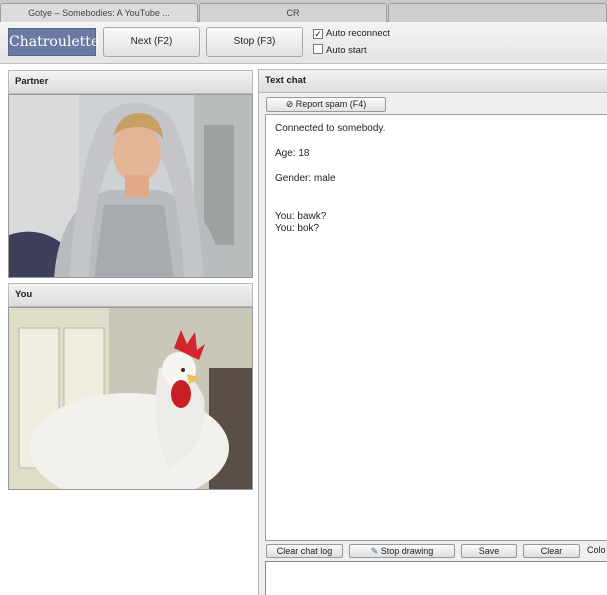  What do you see at coordinates (596, 550) in the screenshot?
I see `color-label: Colo` at bounding box center [596, 550].